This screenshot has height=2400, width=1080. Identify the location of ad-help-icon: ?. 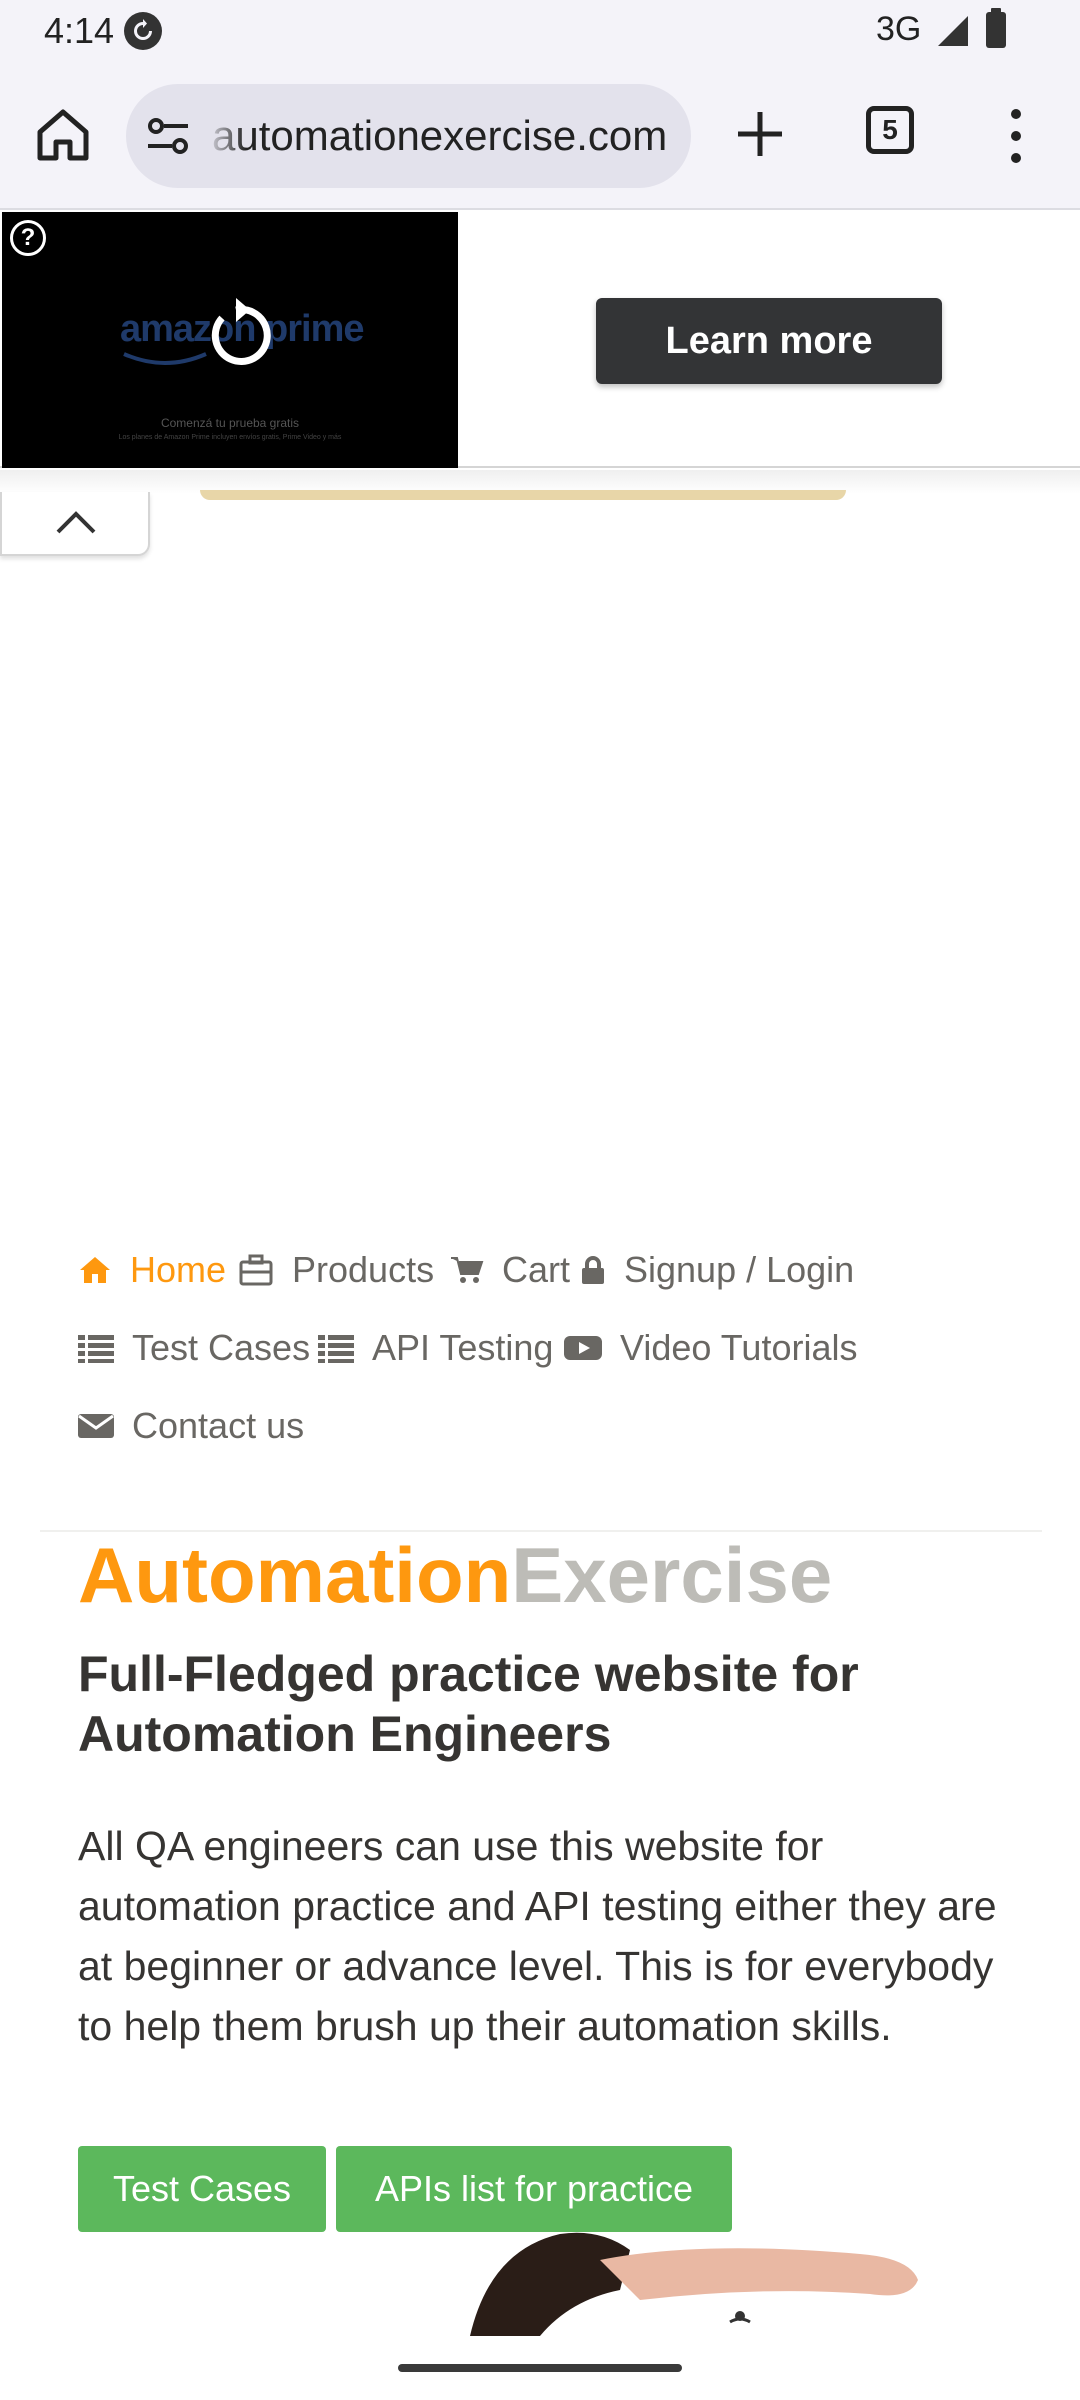
(28, 238).